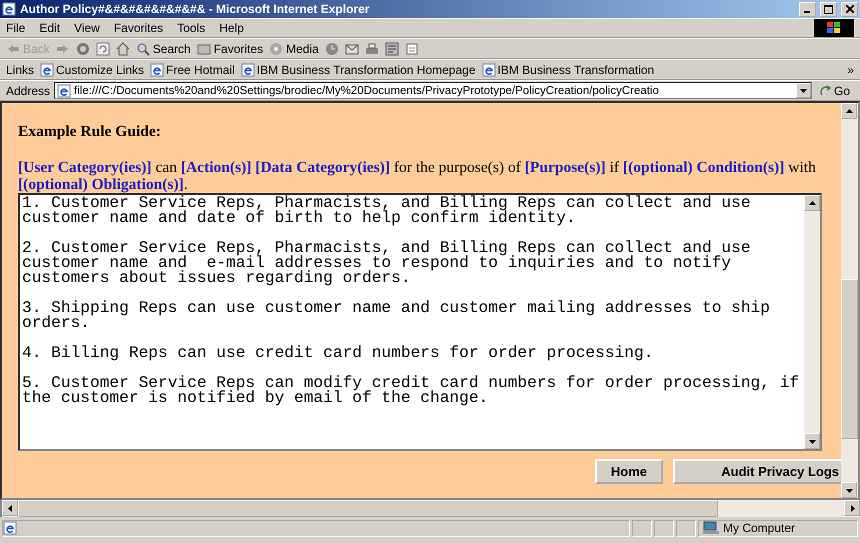 The image size is (860, 543). What do you see at coordinates (143, 49) in the screenshot?
I see `search-icon` at bounding box center [143, 49].